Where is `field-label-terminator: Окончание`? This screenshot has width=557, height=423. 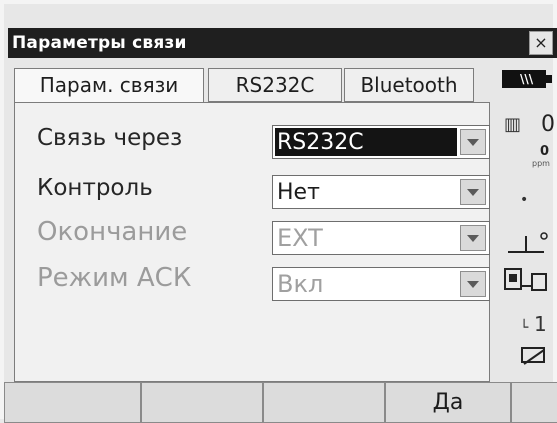 field-label-terminator: Окончание is located at coordinates (112, 232).